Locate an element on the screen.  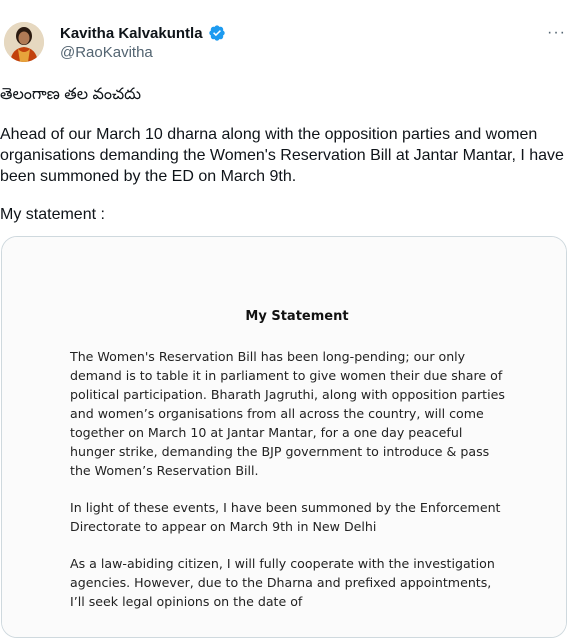
author-name: Kavitha Kalvakuntla is located at coordinates (131, 33).